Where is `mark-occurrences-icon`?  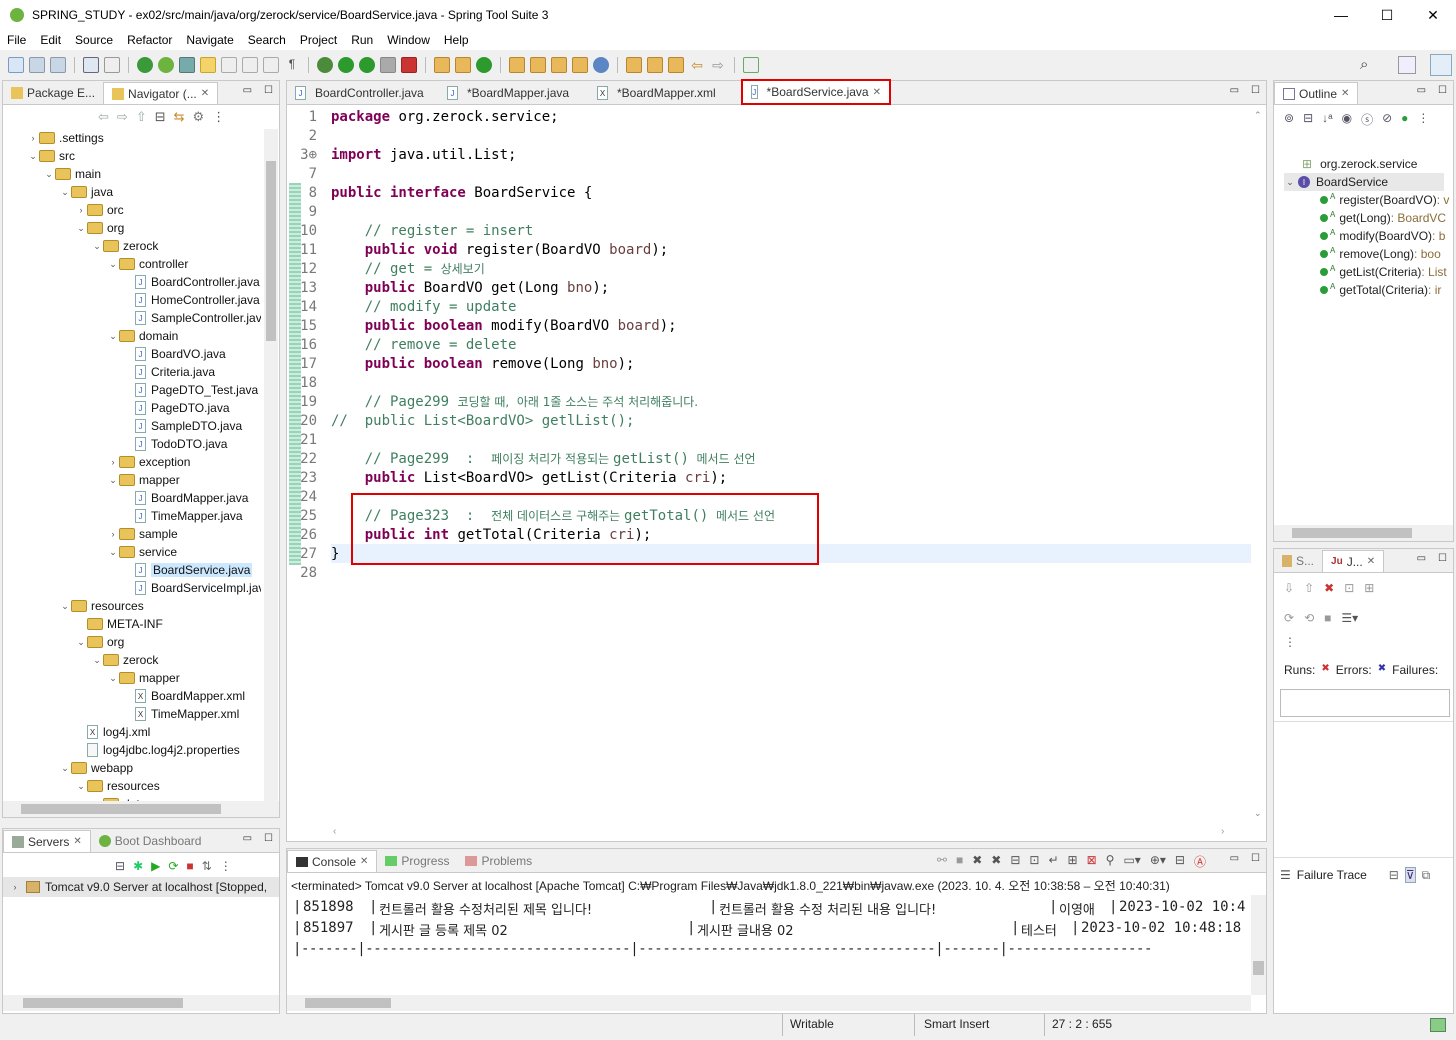
mark-occurrences-icon is located at coordinates (208, 65).